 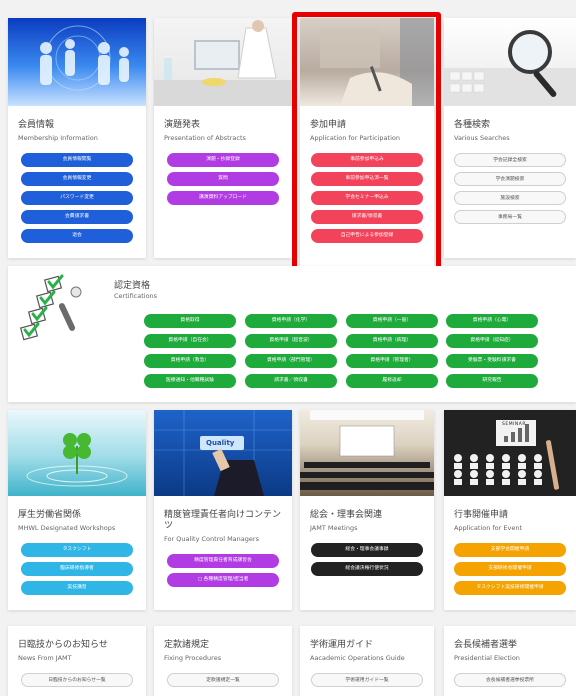 What do you see at coordinates (190, 321) in the screenshot?
I see `cert-button-1: 資格取得` at bounding box center [190, 321].